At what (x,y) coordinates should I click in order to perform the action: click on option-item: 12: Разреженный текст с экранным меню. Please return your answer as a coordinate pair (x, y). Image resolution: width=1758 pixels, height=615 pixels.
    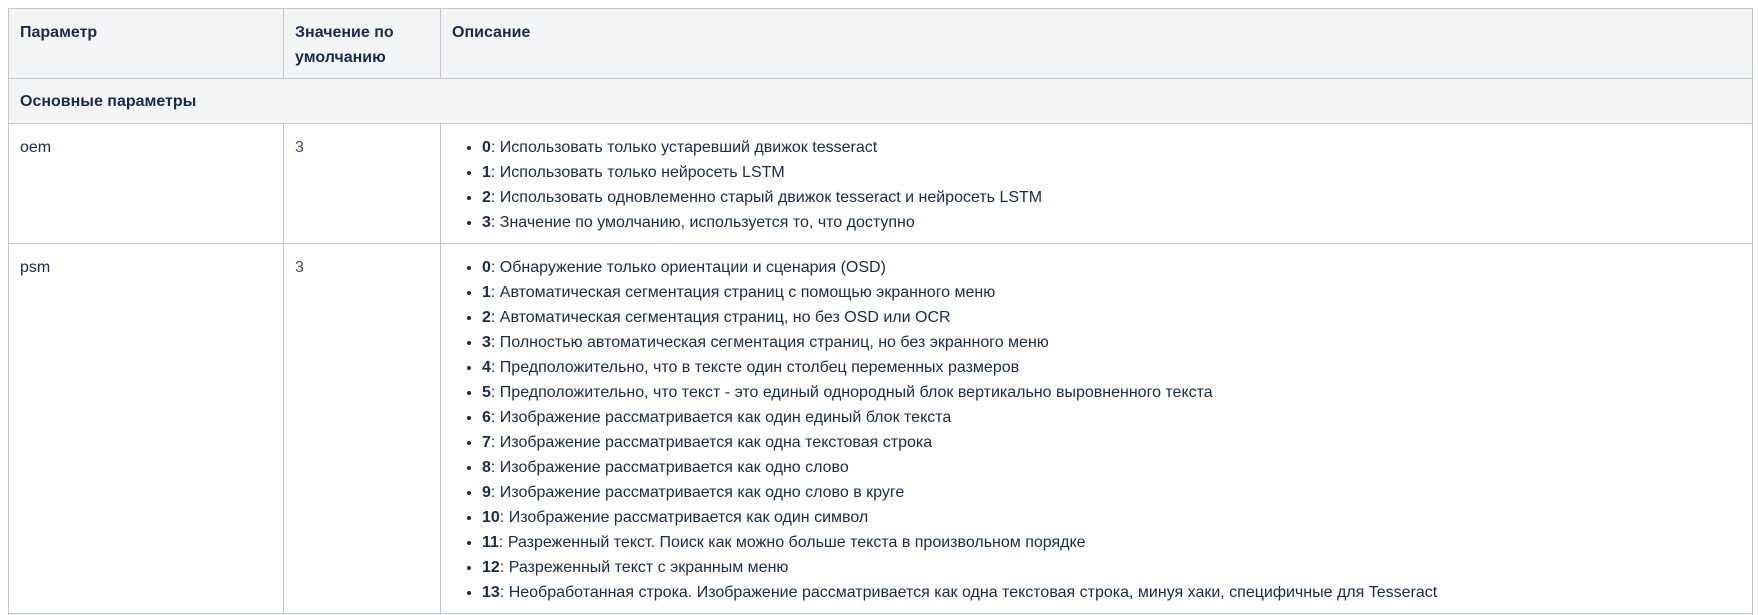
    Looking at the image, I should click on (1111, 567).